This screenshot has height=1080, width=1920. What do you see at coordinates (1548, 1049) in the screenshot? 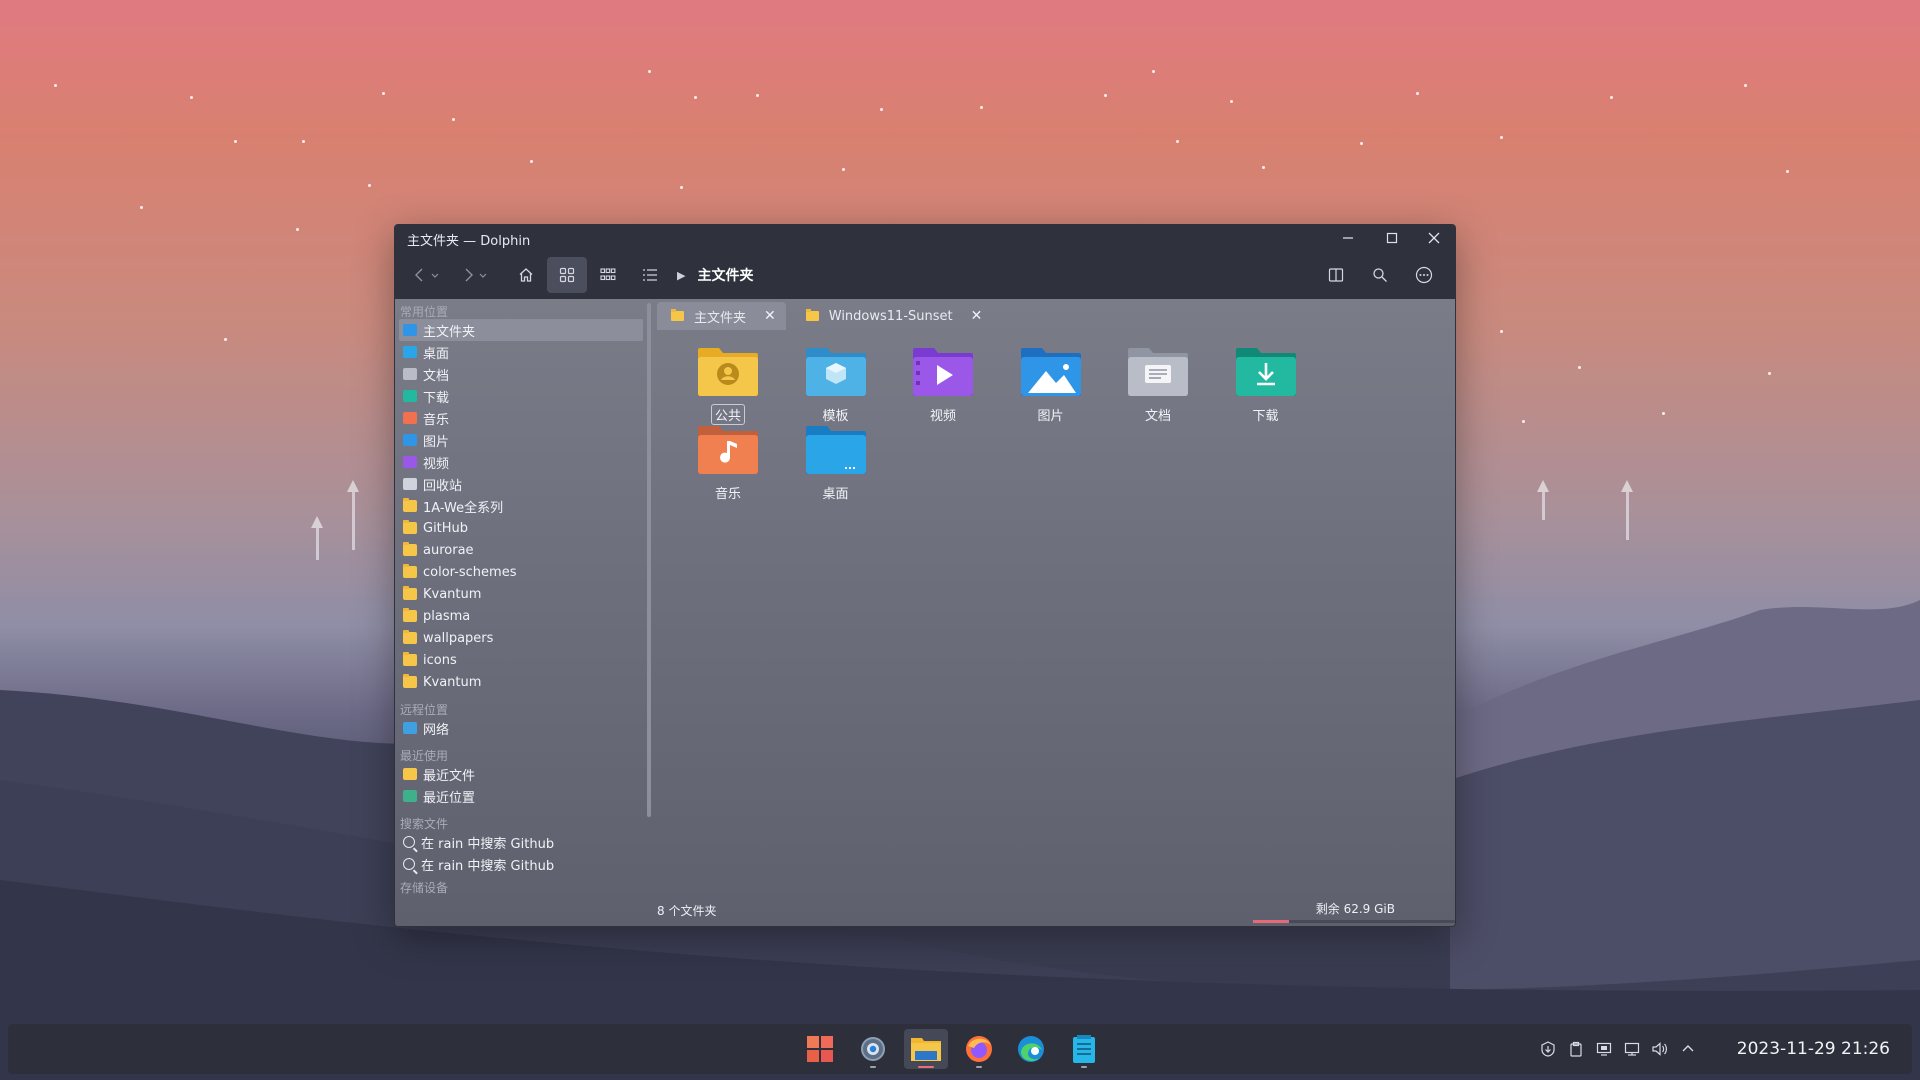
I see `update-icon` at bounding box center [1548, 1049].